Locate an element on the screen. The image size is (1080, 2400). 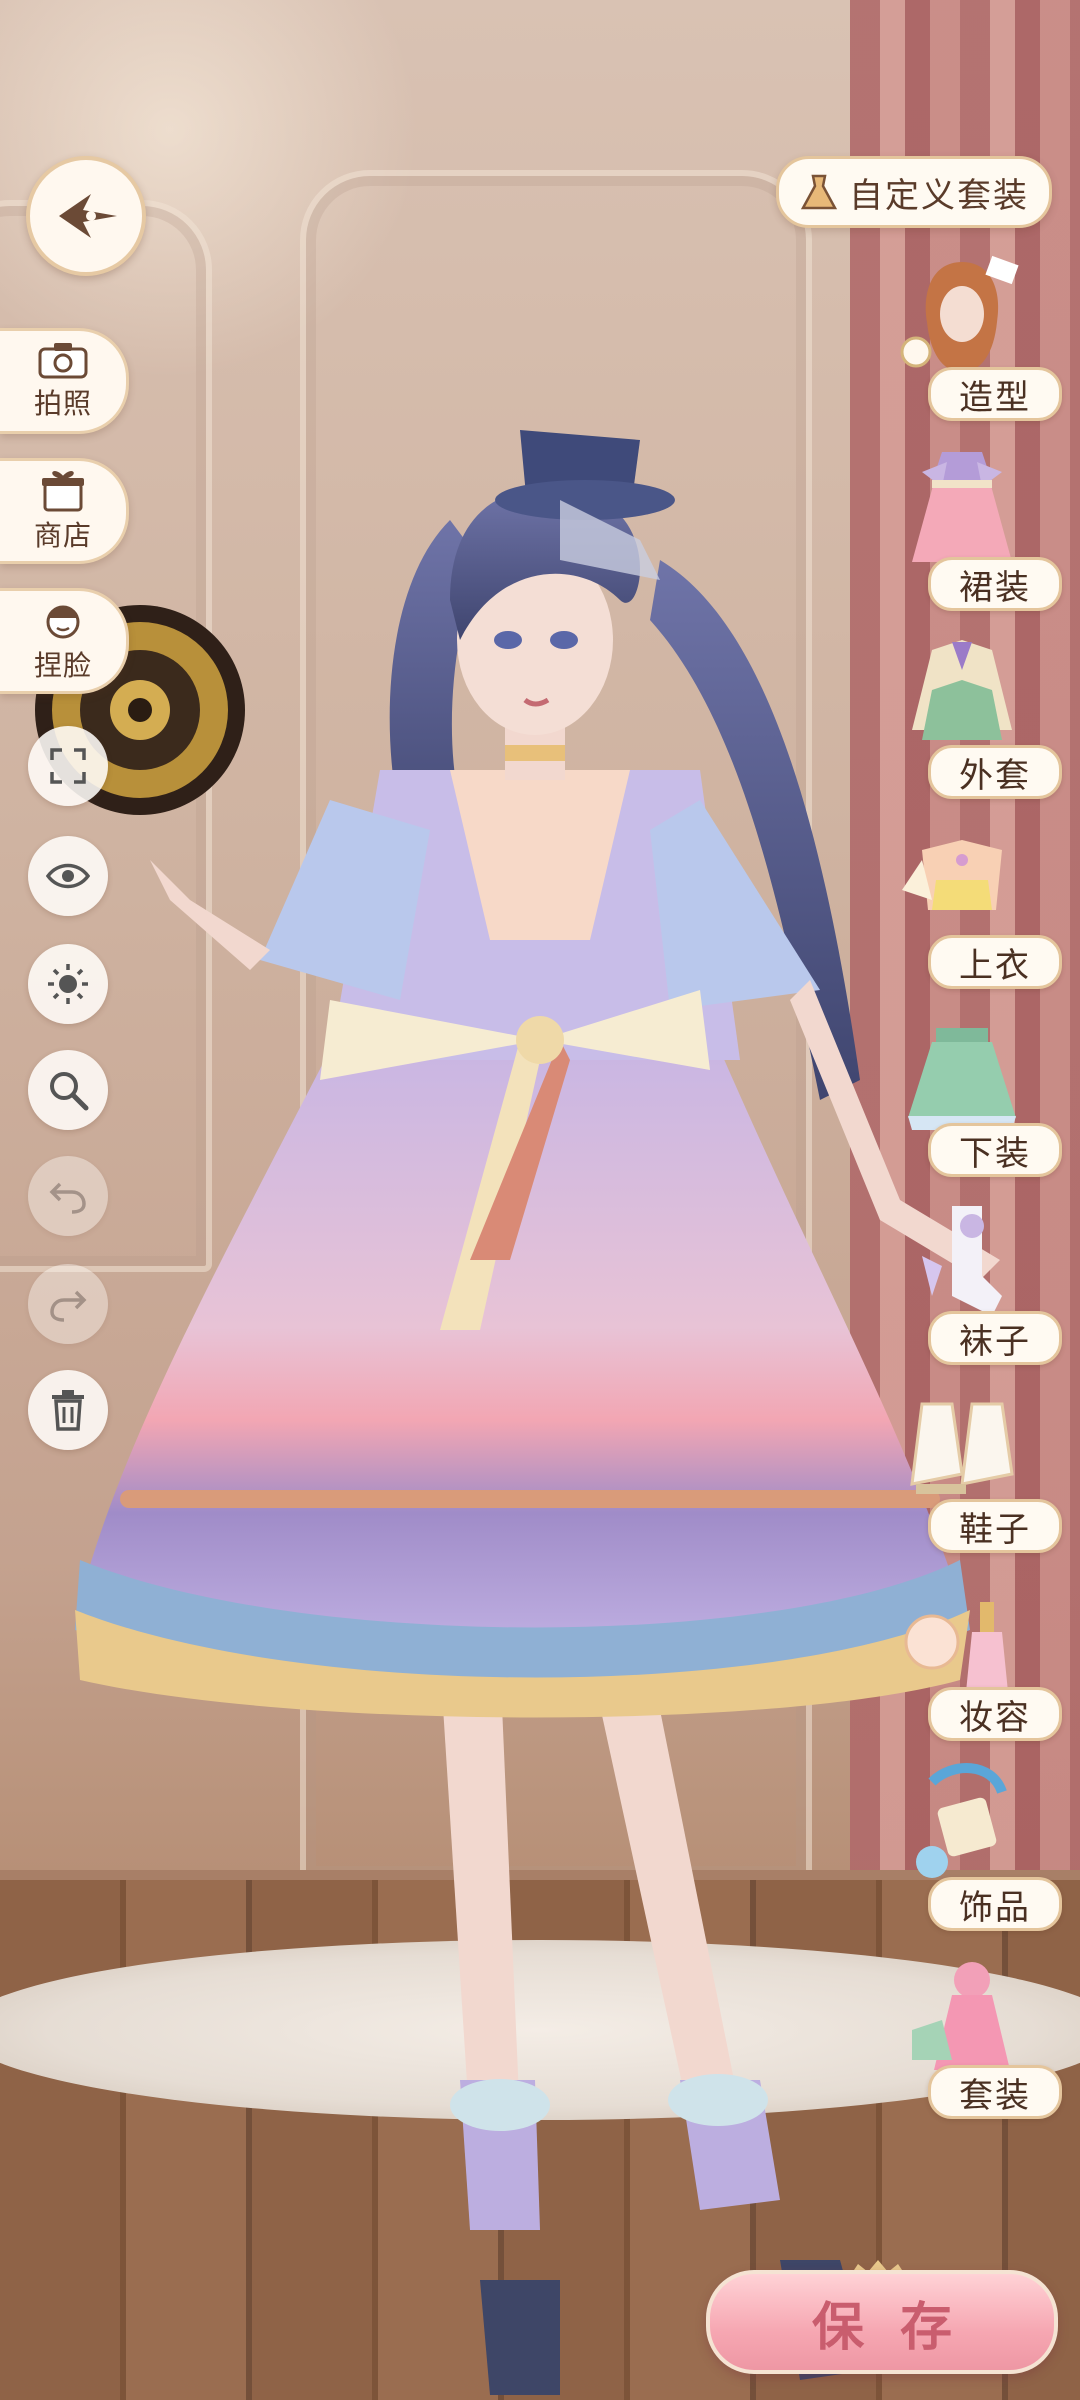
category-label: 饰品 is located at coordinates (995, 1907).